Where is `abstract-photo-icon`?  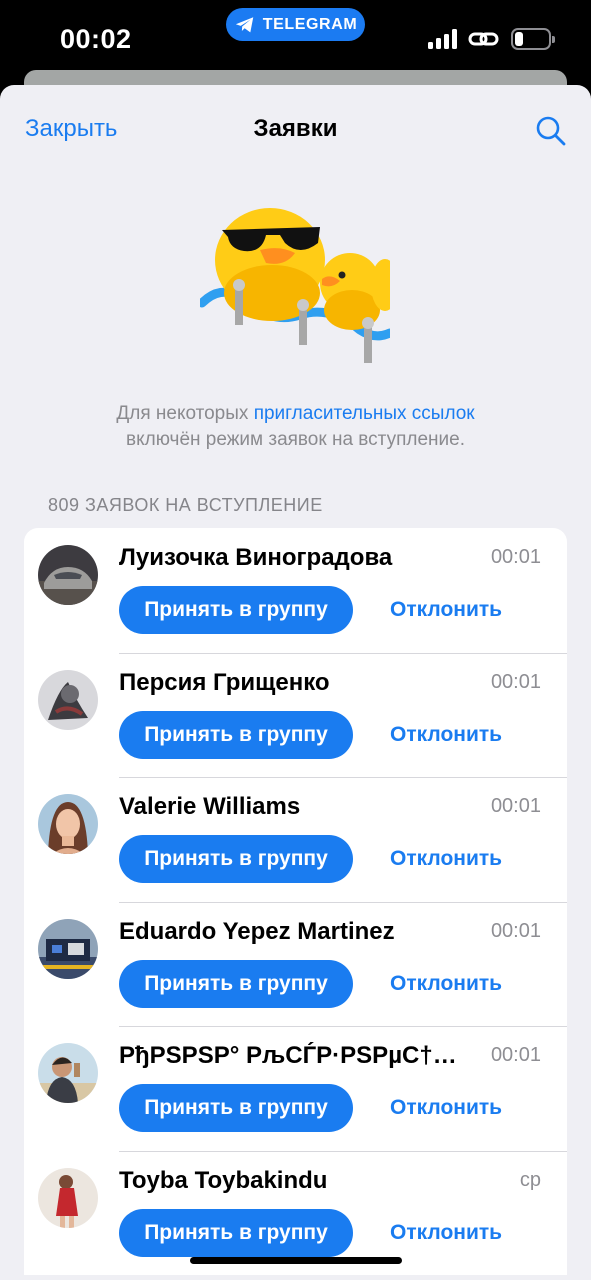
abstract-photo-icon is located at coordinates (68, 699).